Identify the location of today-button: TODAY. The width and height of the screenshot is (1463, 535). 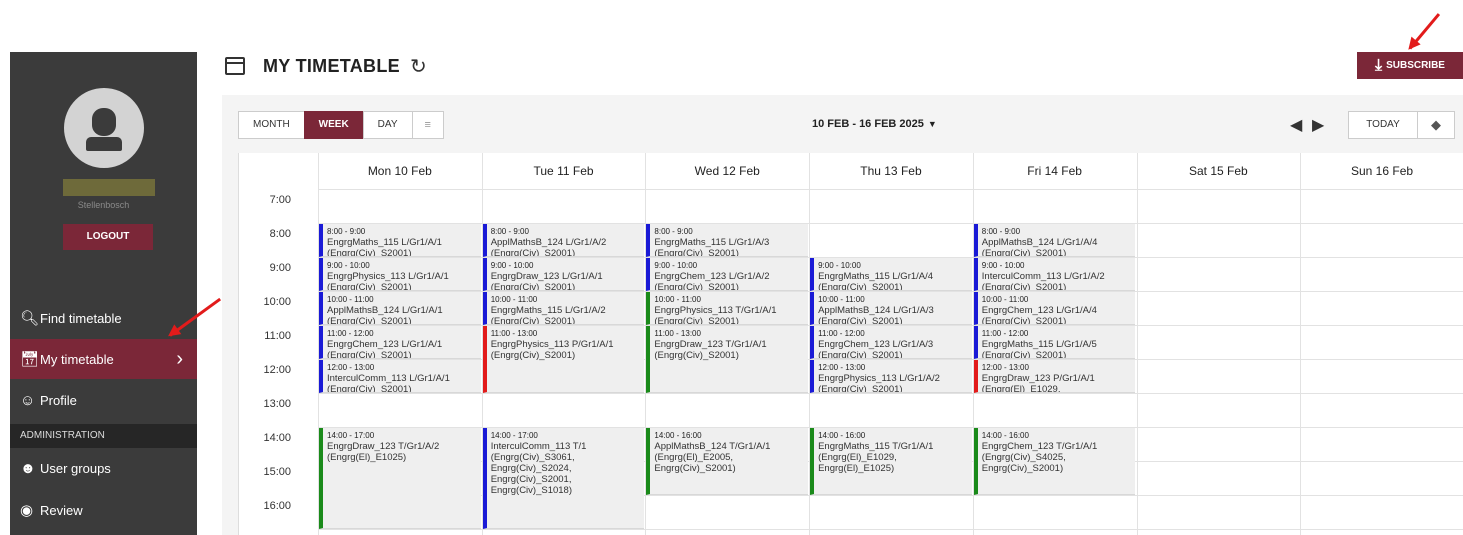
(1383, 125).